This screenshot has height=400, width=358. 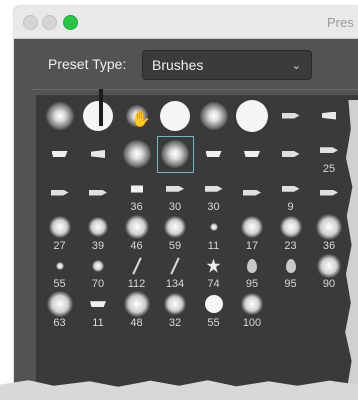 I want to click on brush-size-label: 17, so click(x=252, y=245).